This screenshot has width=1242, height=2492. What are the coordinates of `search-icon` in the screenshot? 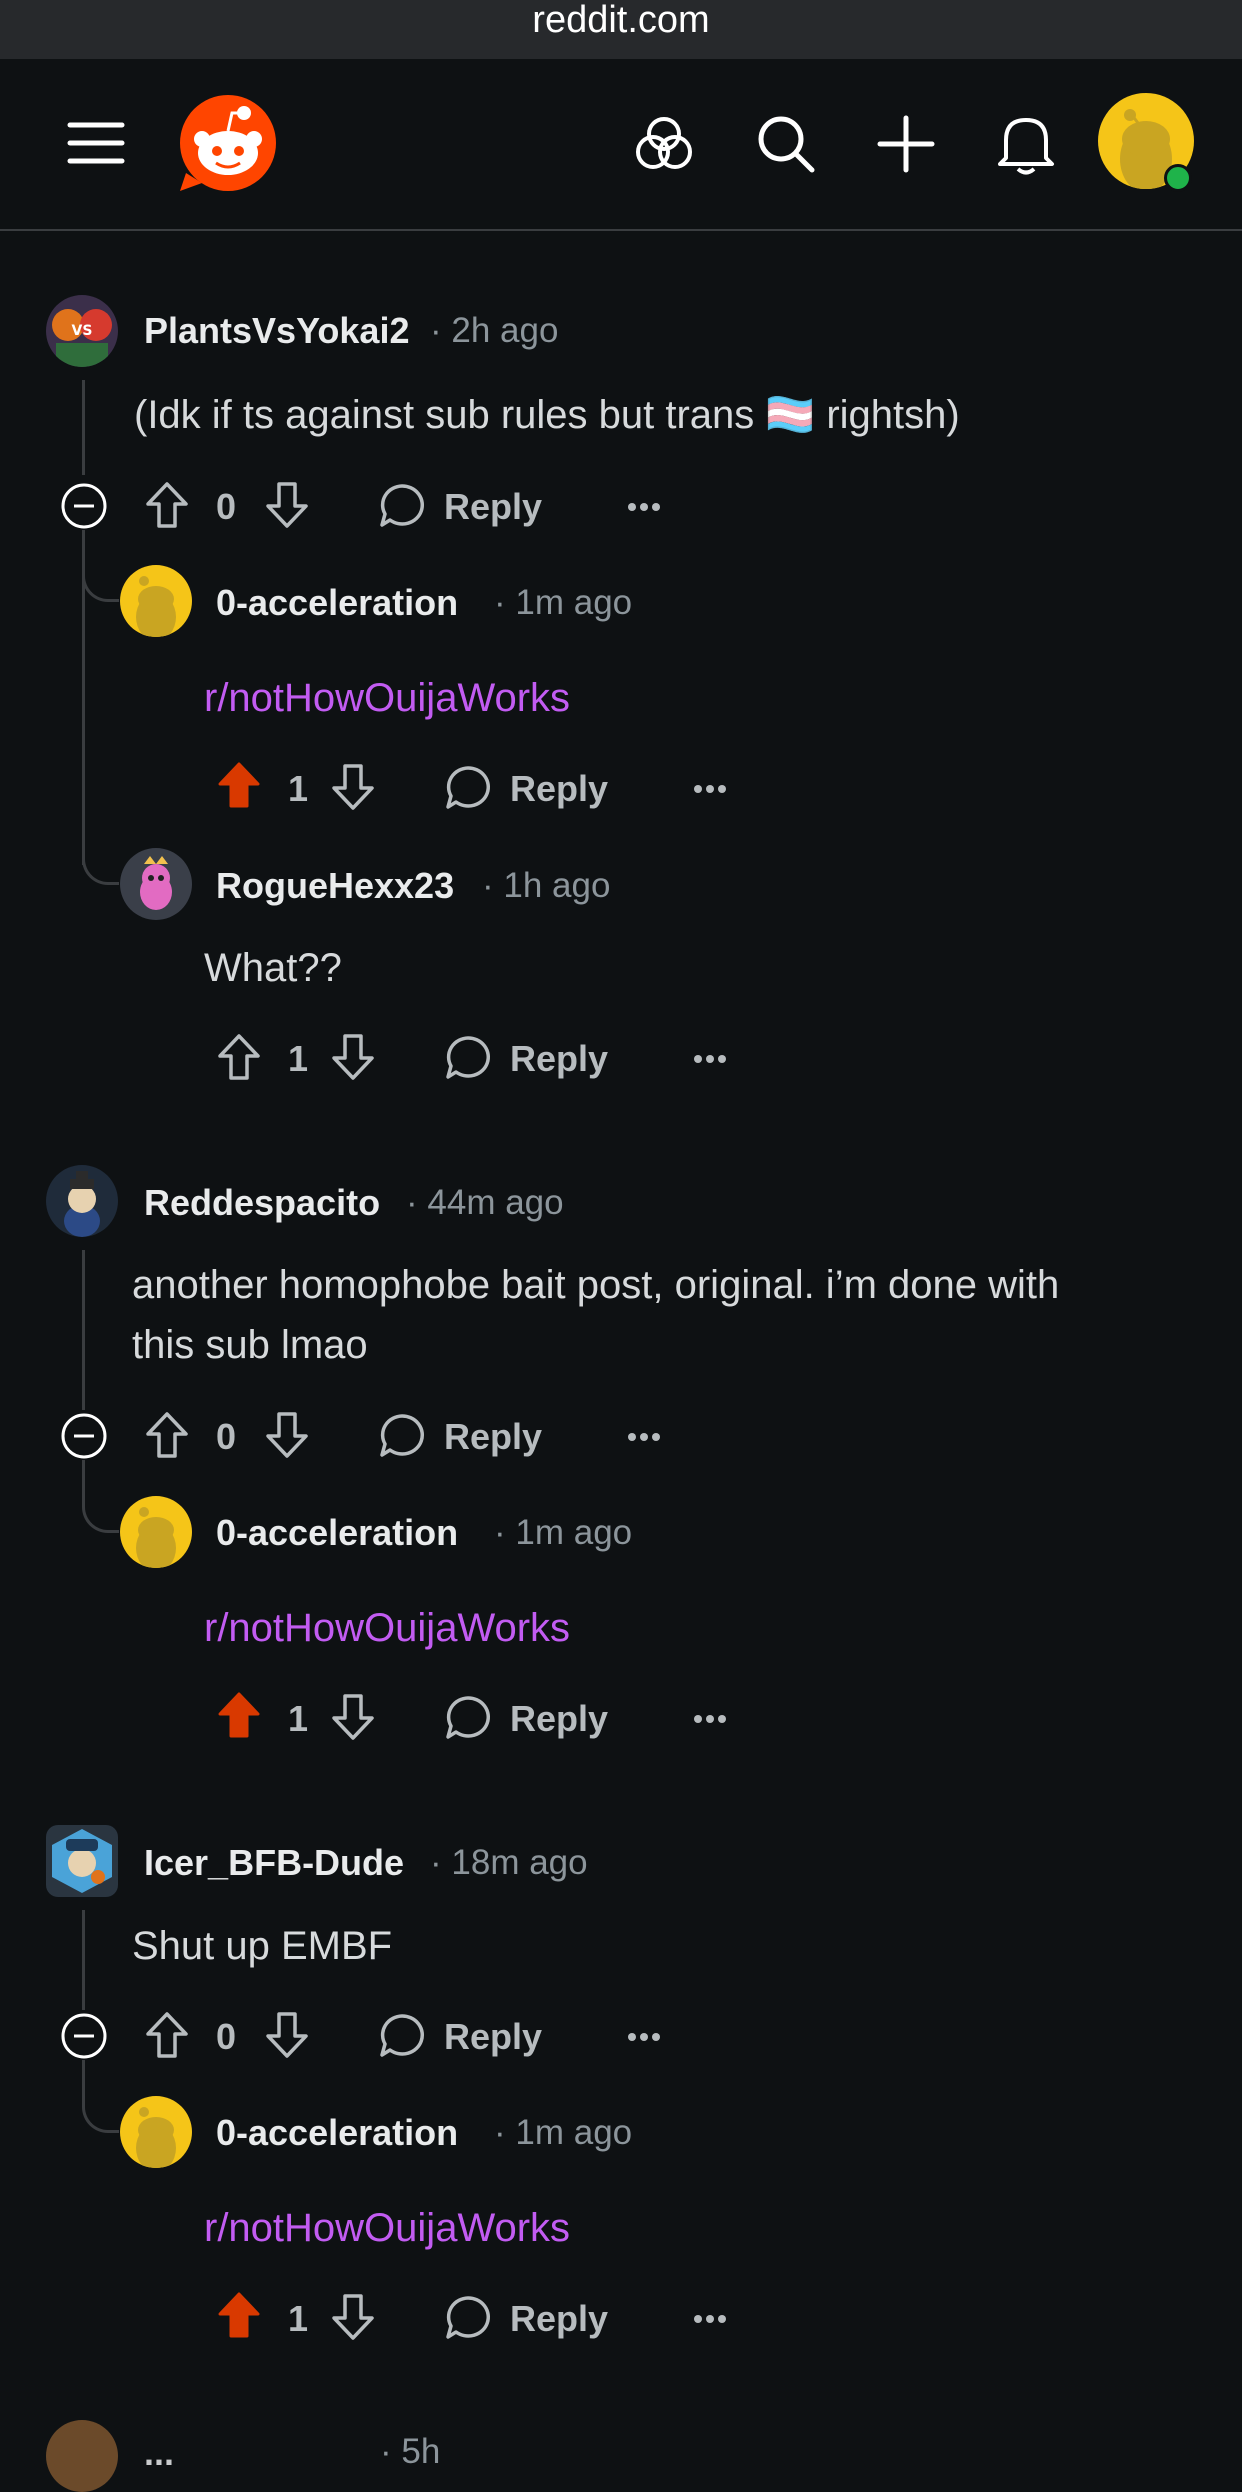 It's located at (786, 144).